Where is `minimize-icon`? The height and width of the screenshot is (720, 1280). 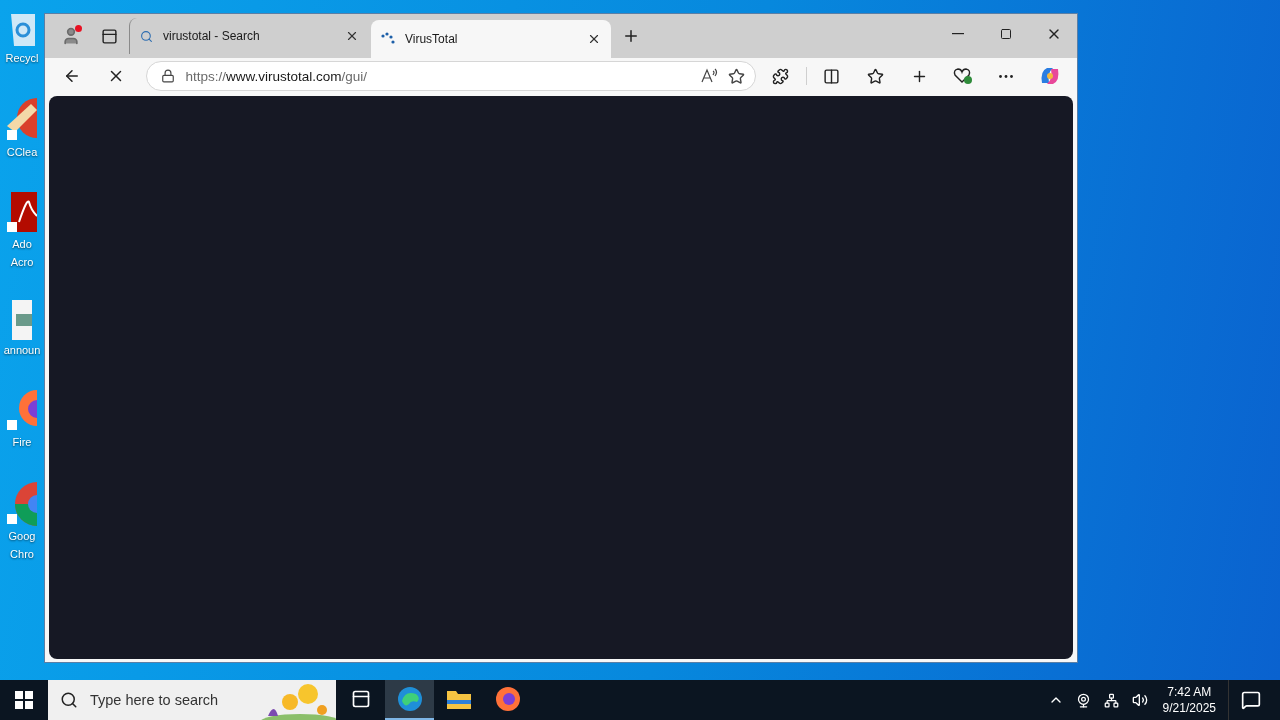
minimize-icon is located at coordinates (958, 34).